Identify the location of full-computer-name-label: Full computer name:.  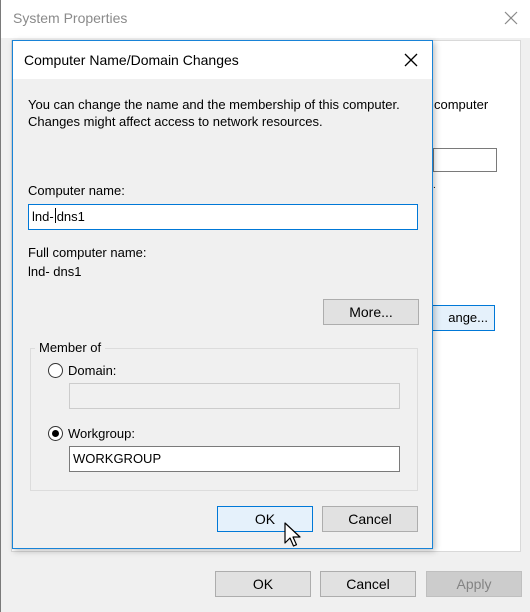
(87, 252).